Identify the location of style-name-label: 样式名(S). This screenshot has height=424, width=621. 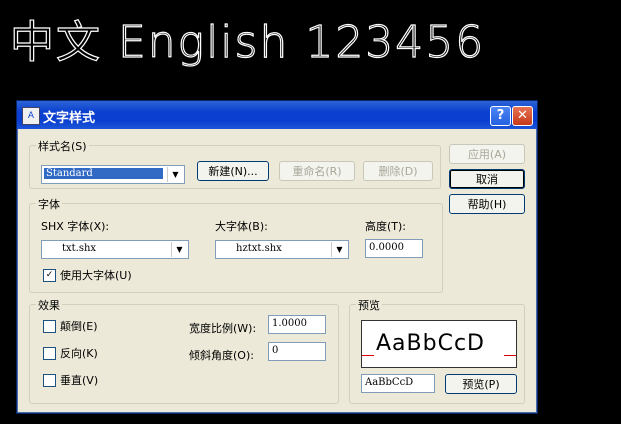
(62, 146).